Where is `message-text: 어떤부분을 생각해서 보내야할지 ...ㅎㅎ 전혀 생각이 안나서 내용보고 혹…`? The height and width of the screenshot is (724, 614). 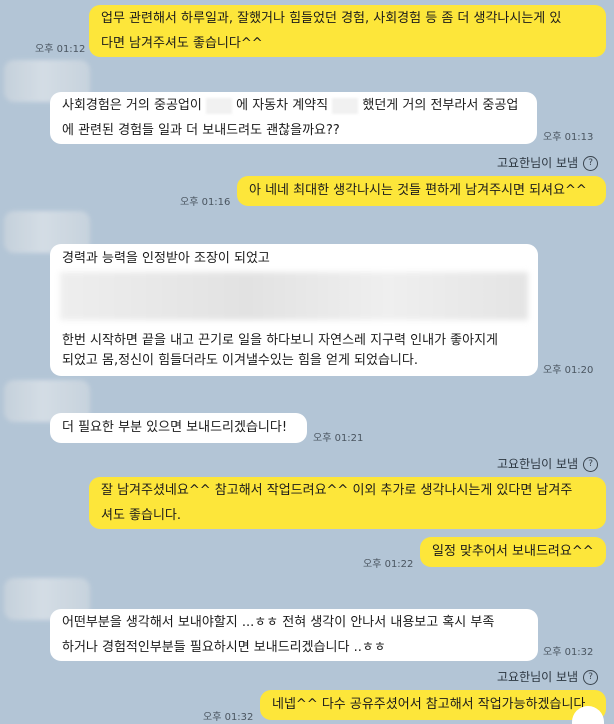
message-text: 어떤부분을 생각해서 보내야할지 ...ㅎㅎ 전혀 생각이 안나서 내용보고 혹… is located at coordinates (278, 622).